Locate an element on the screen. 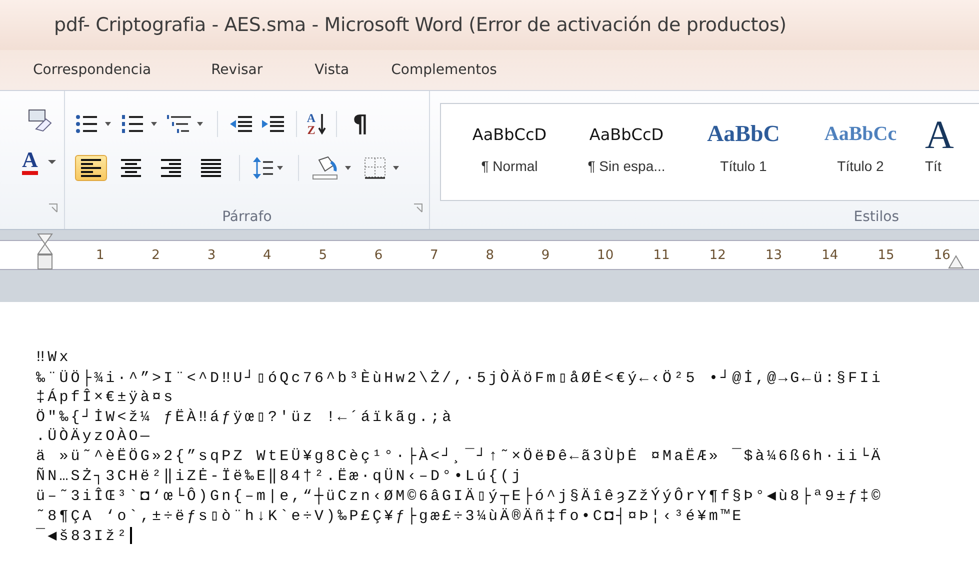 Image resolution: width=979 pixels, height=585 pixels. menu-tab: Complementos is located at coordinates (444, 70).